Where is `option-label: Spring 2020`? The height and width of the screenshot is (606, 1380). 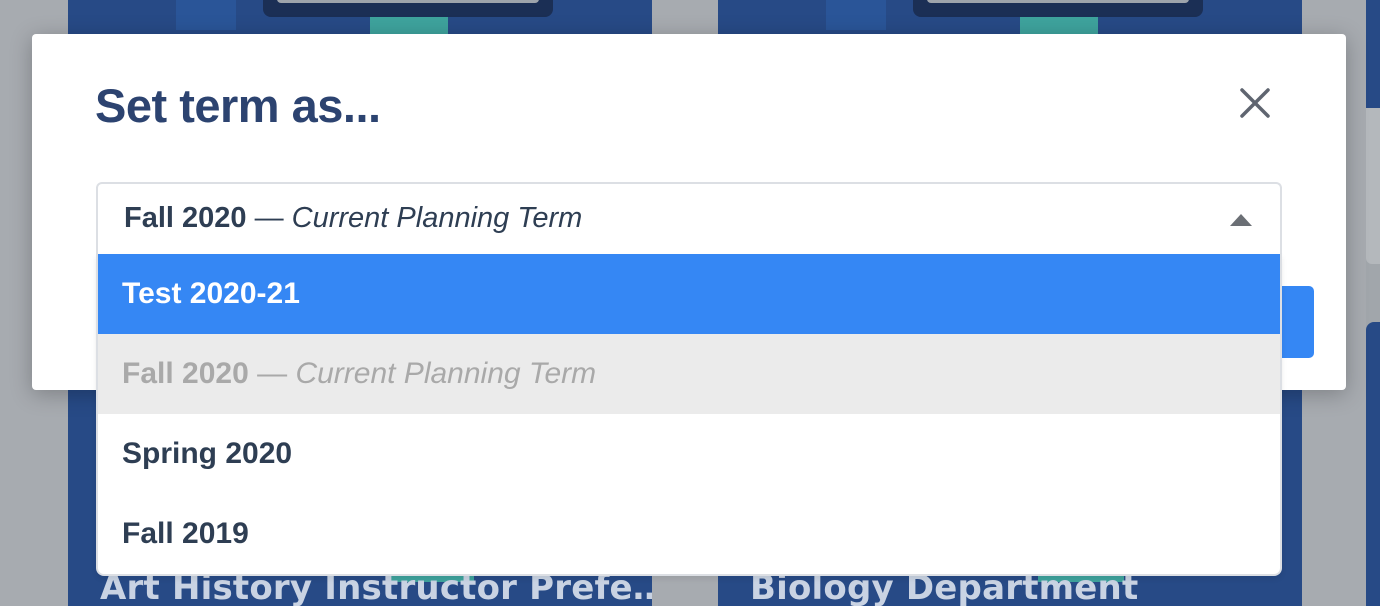
option-label: Spring 2020 is located at coordinates (207, 453).